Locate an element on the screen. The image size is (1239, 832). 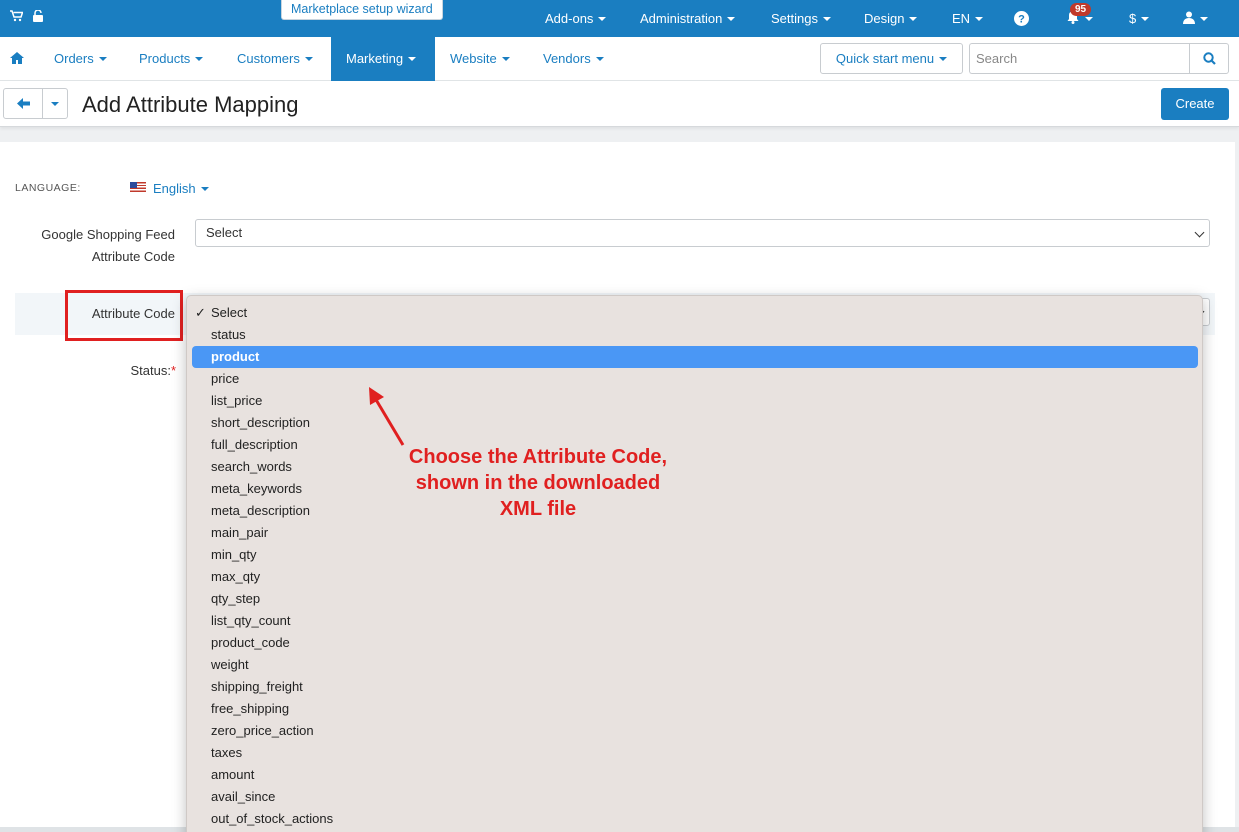
dropdown-option-label: meta_keywords is located at coordinates (257, 488).